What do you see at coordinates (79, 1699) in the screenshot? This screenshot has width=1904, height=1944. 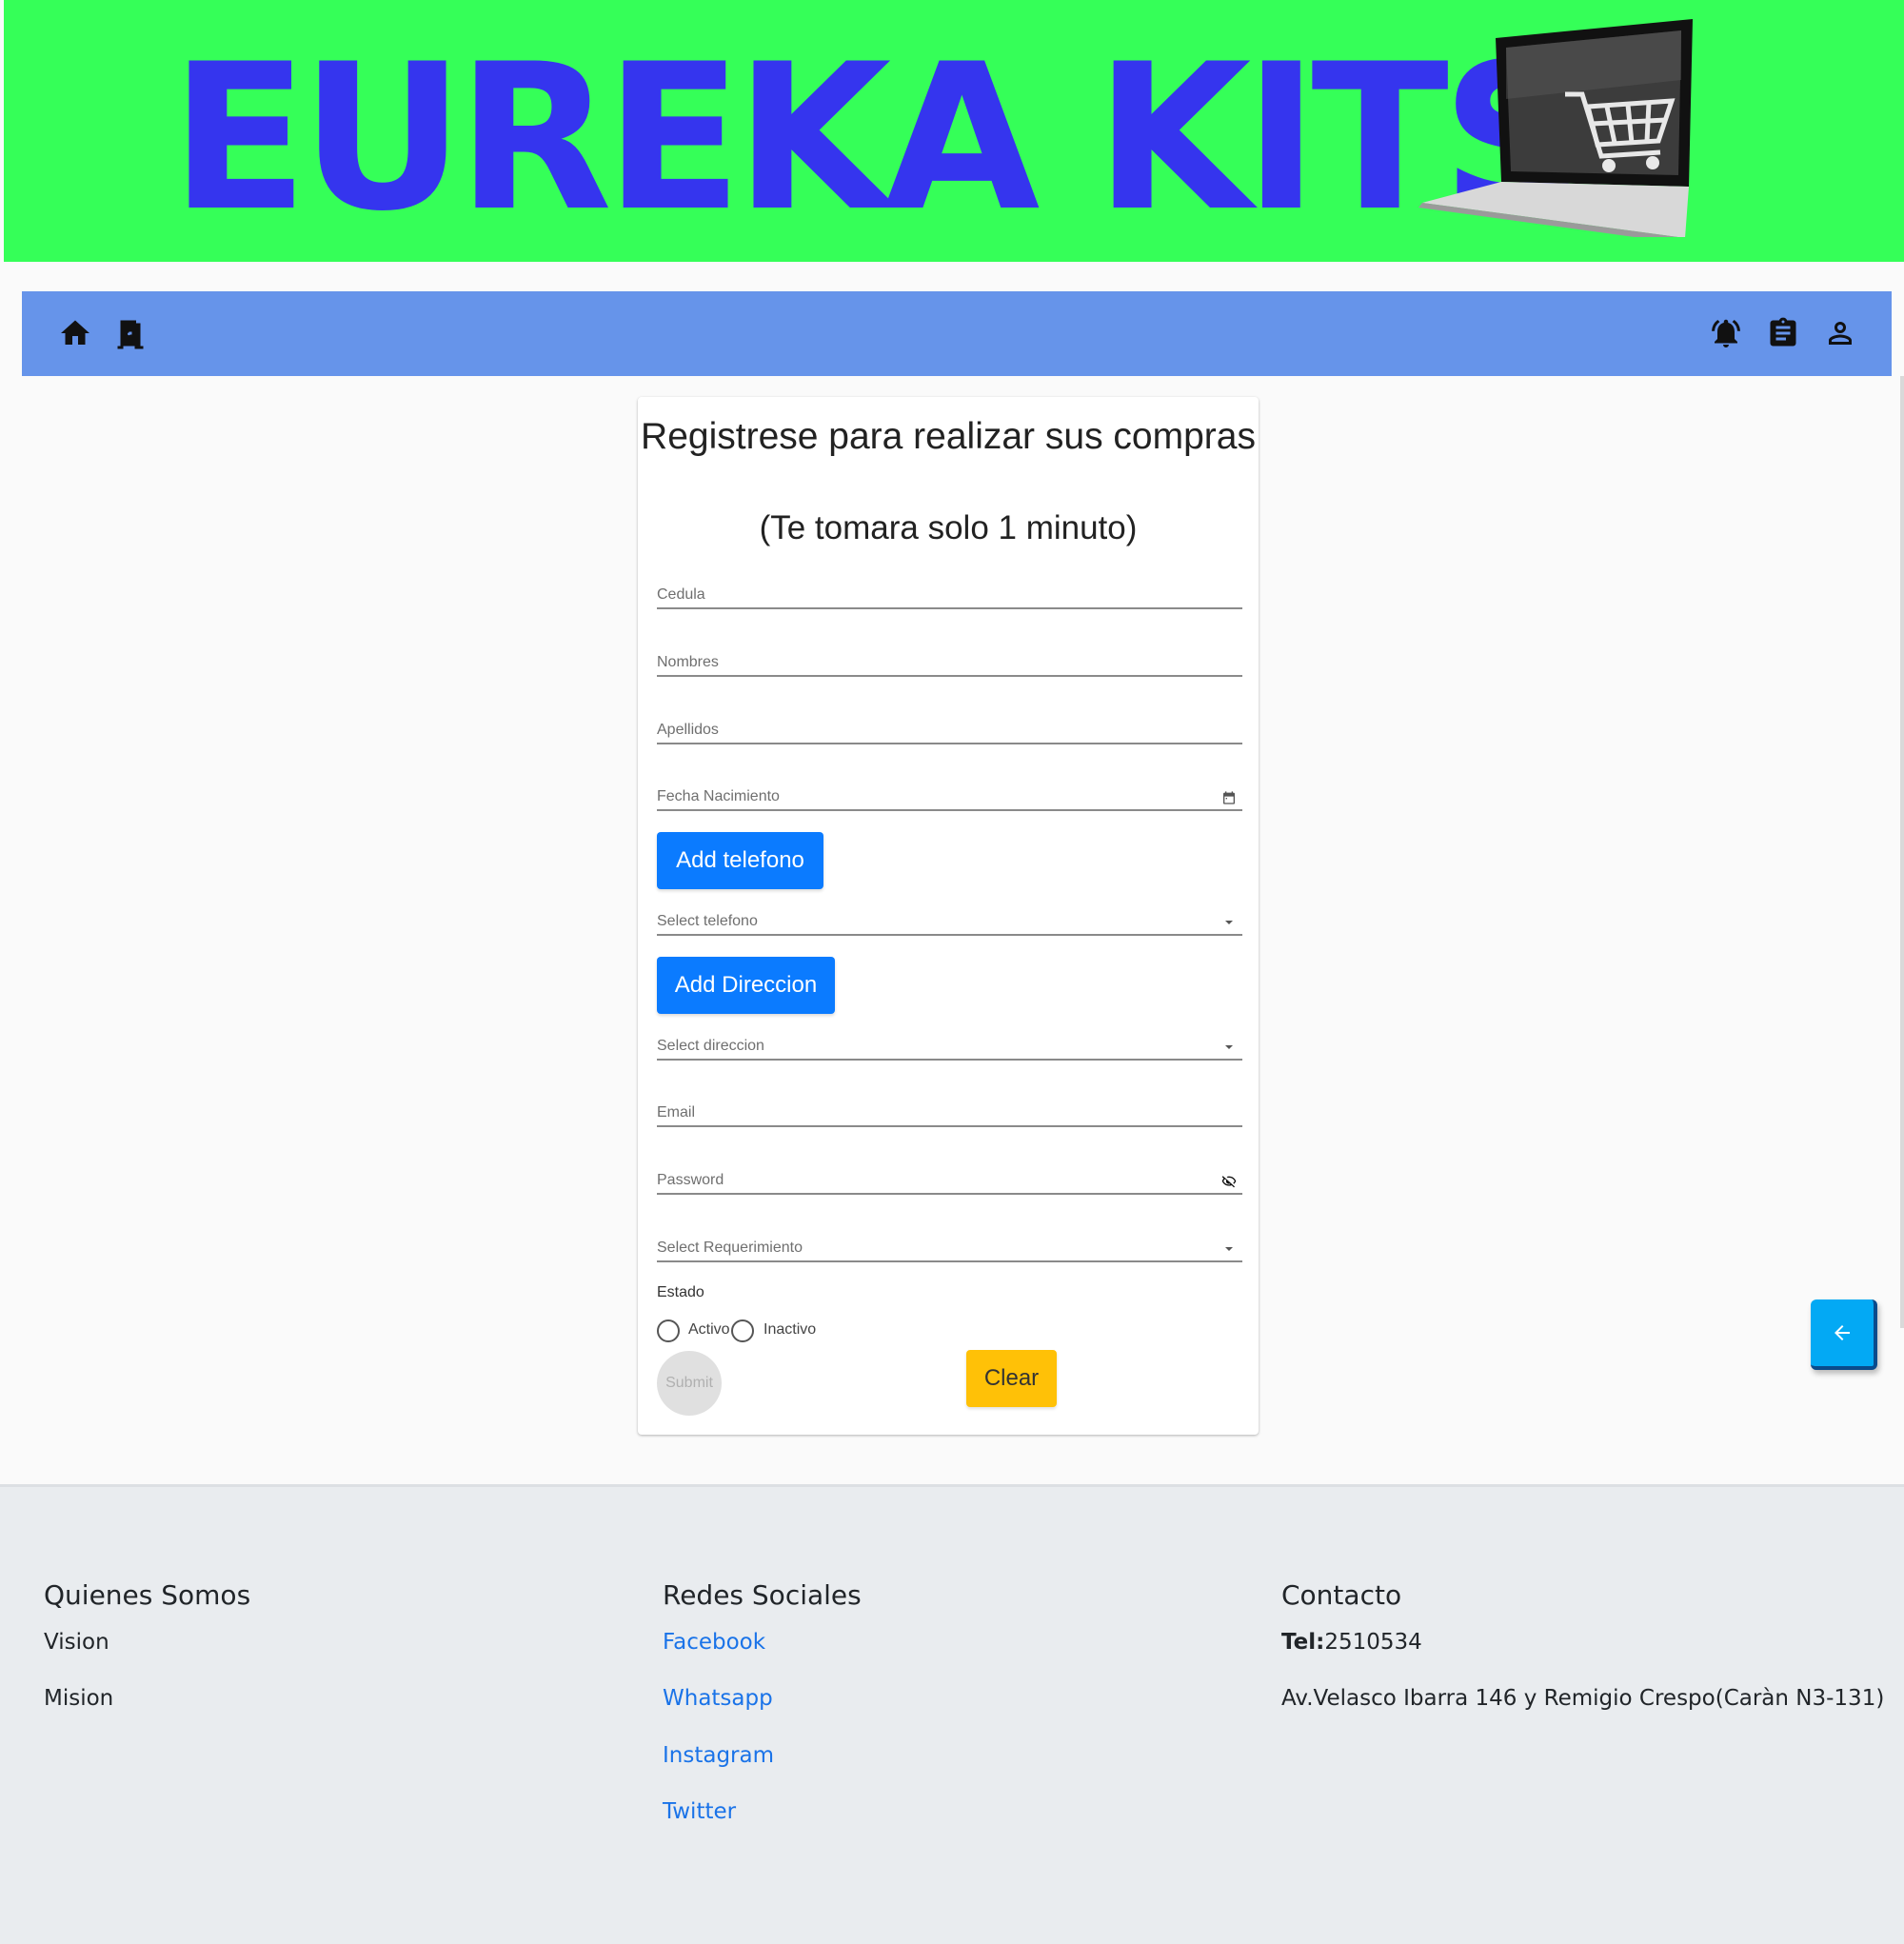 I see `footer-about-item: Mision` at bounding box center [79, 1699].